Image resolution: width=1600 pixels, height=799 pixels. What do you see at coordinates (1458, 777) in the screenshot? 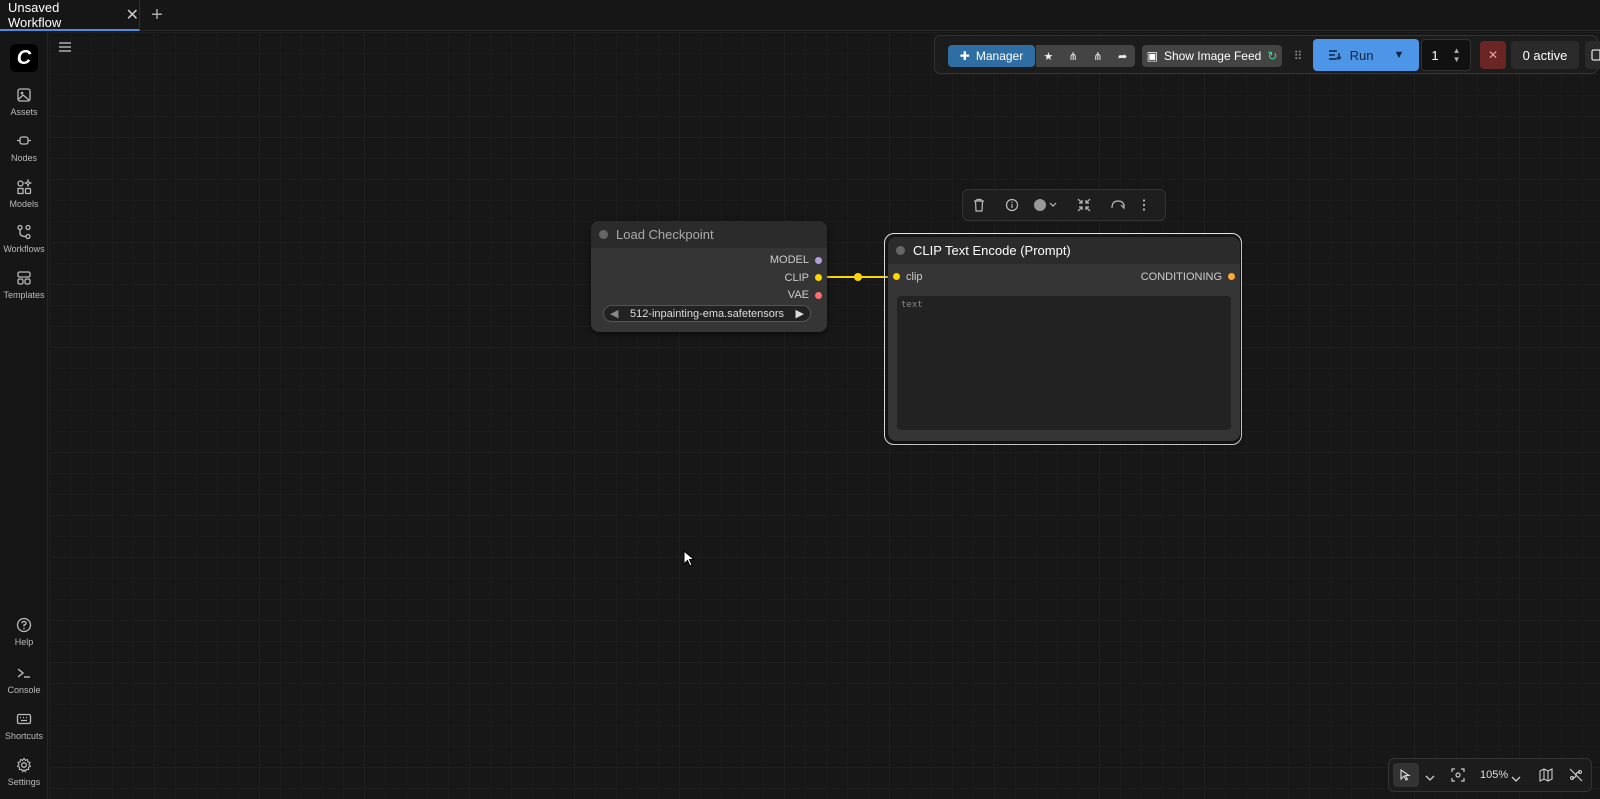
I see `fit-view-icon` at bounding box center [1458, 777].